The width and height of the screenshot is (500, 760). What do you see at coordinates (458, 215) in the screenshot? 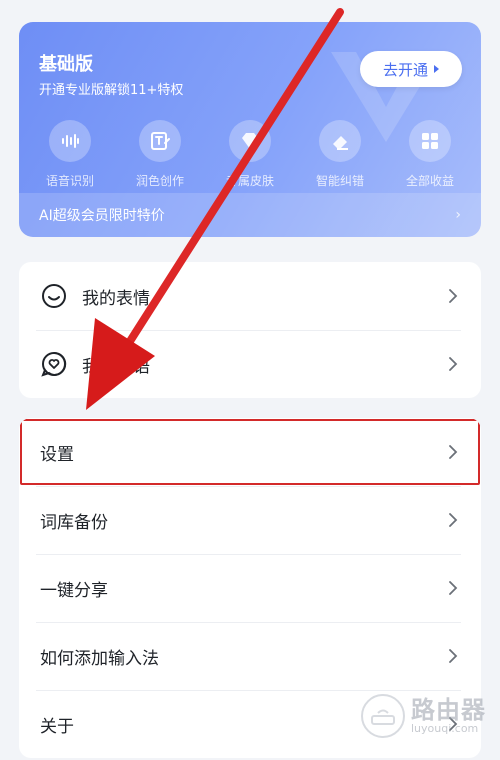
I see `chevron-right-icon: ›` at bounding box center [458, 215].